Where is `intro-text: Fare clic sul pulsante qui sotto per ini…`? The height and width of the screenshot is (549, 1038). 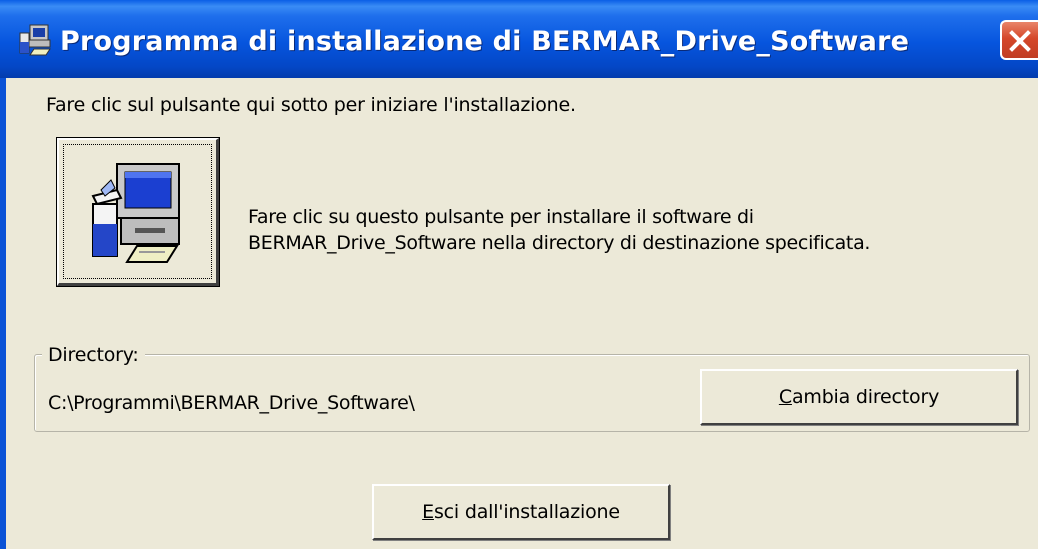
intro-text: Fare clic sul pulsante qui sotto per ini… is located at coordinates (311, 105).